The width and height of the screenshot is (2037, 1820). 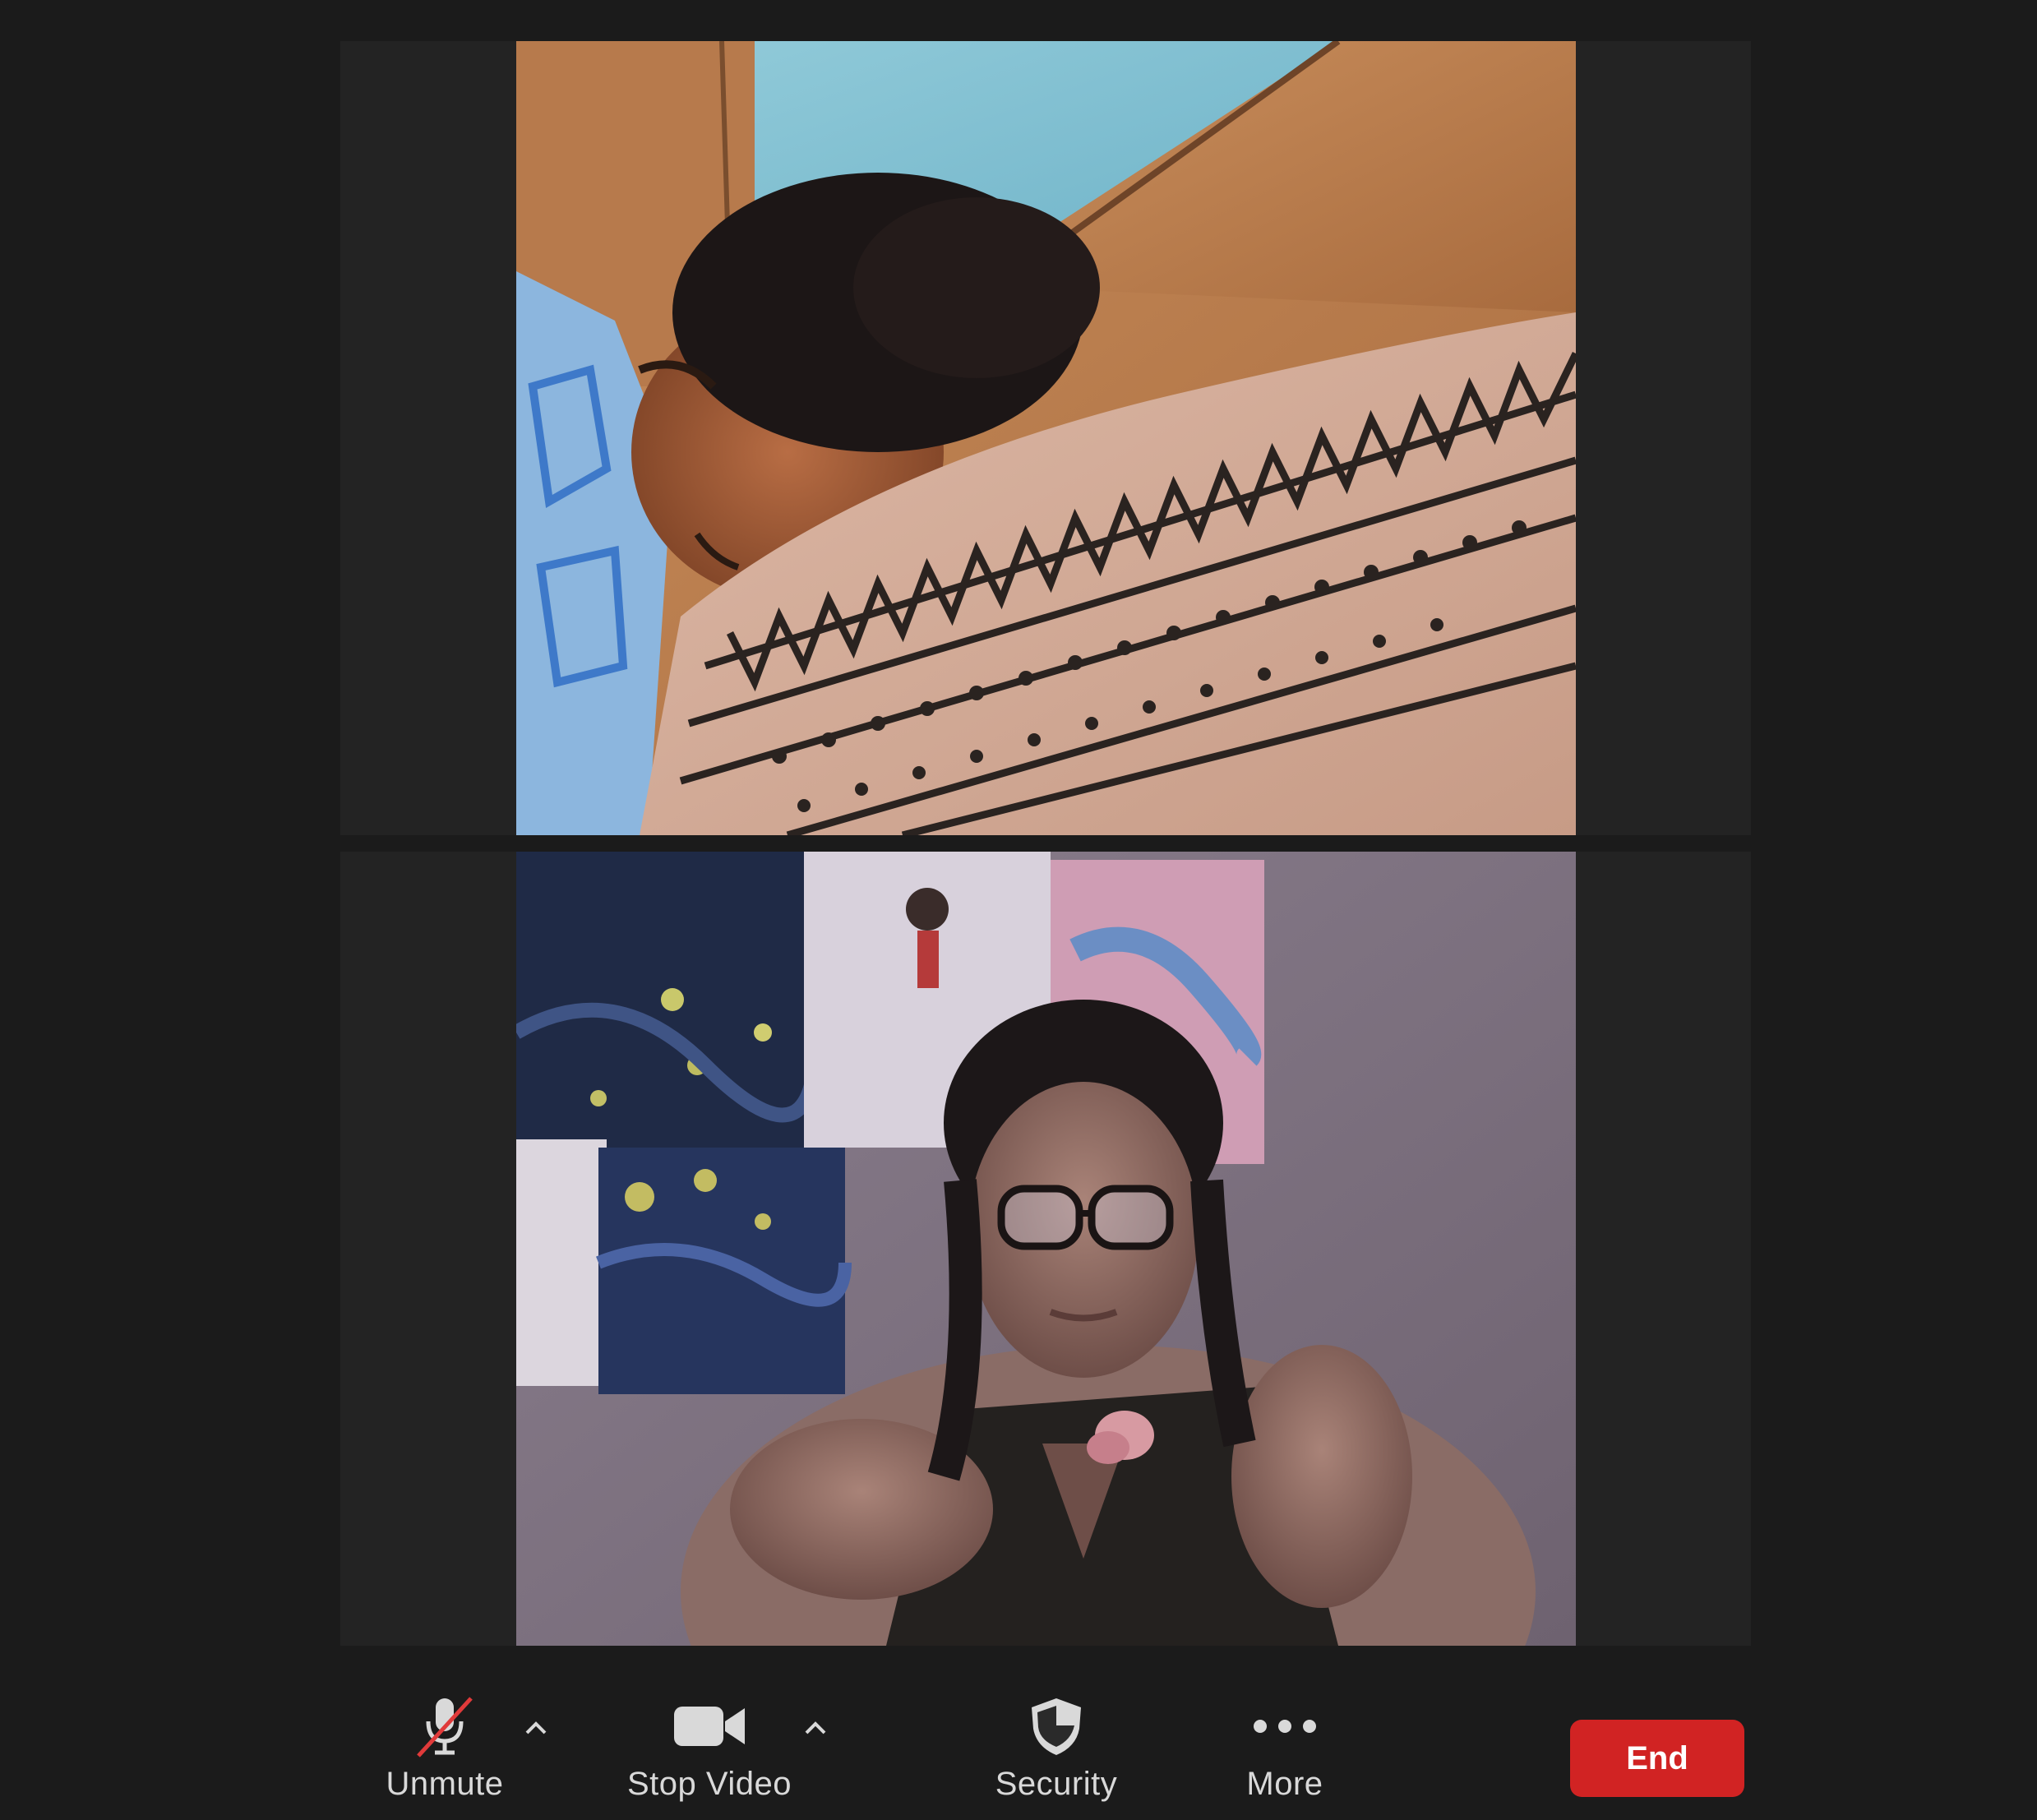 What do you see at coordinates (815, 1727) in the screenshot?
I see `video-options-caret-icon` at bounding box center [815, 1727].